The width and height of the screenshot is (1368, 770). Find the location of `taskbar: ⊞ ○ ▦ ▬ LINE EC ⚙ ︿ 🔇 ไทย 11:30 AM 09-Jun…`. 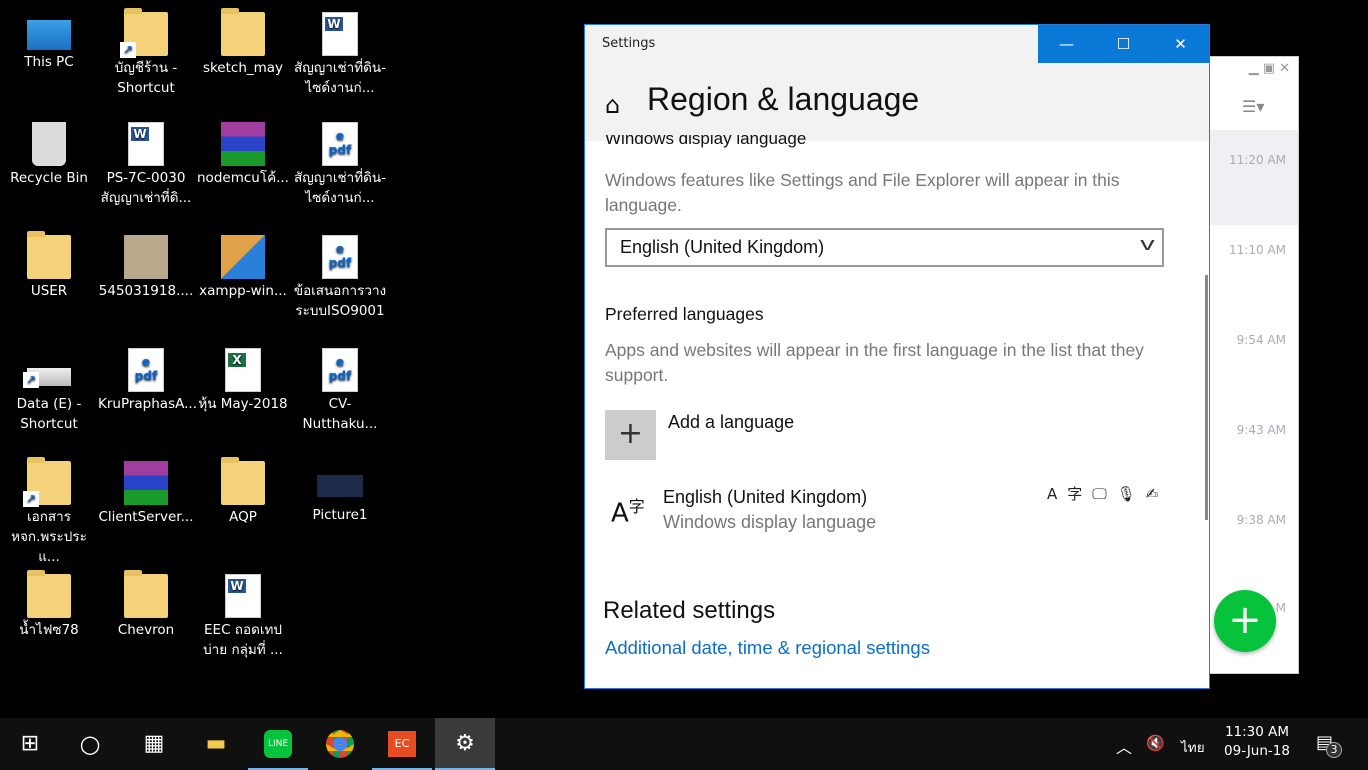

taskbar: ⊞ ○ ▦ ▬ LINE EC ⚙ ︿ 🔇 ไทย 11:30 AM 09-Jun… is located at coordinates (684, 744).